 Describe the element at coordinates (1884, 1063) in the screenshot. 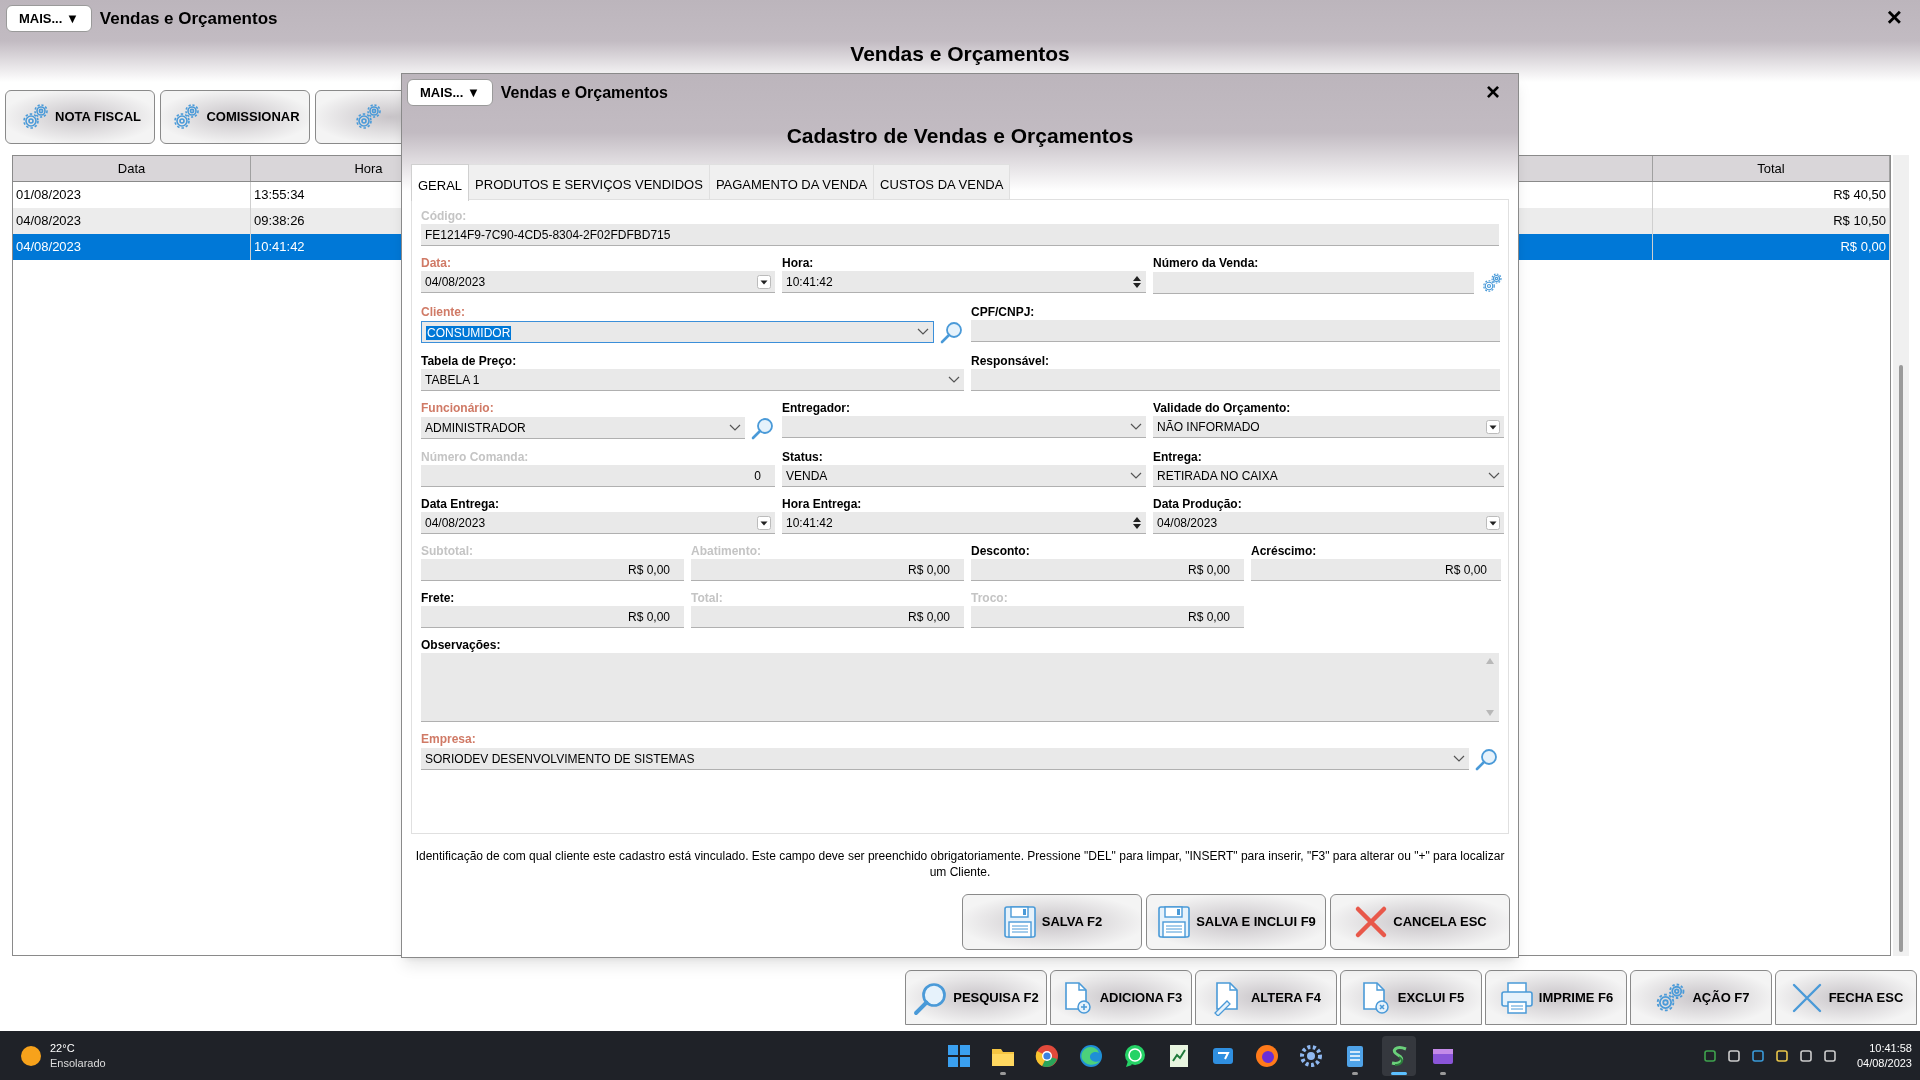

I see `clock-date: 04/08/2023` at that location.